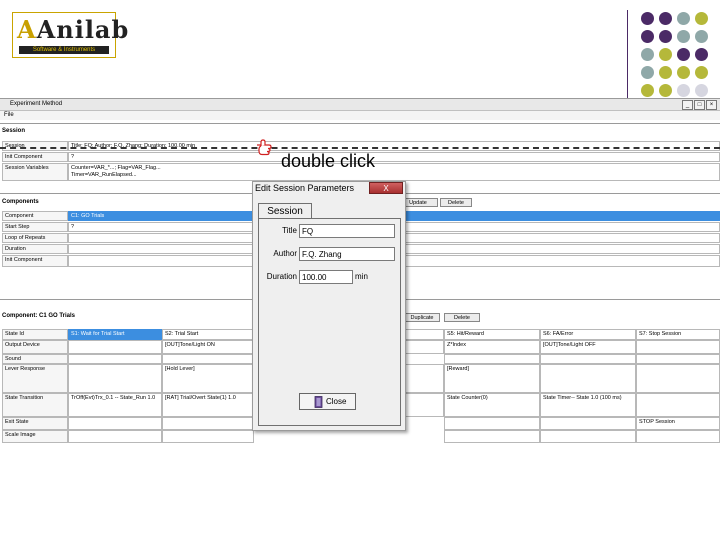 This screenshot has height=540, width=720. Describe the element at coordinates (360, 105) in the screenshot. I see `window-titlebar: Experiment Method _ □ ×` at that location.